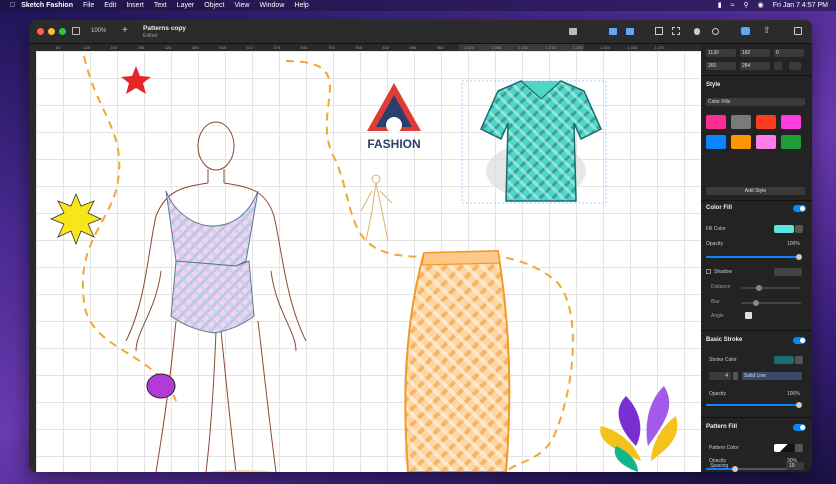  Describe the element at coordinates (723, 360) in the screenshot. I see `stroke-color-label: Stroke Color` at that location.